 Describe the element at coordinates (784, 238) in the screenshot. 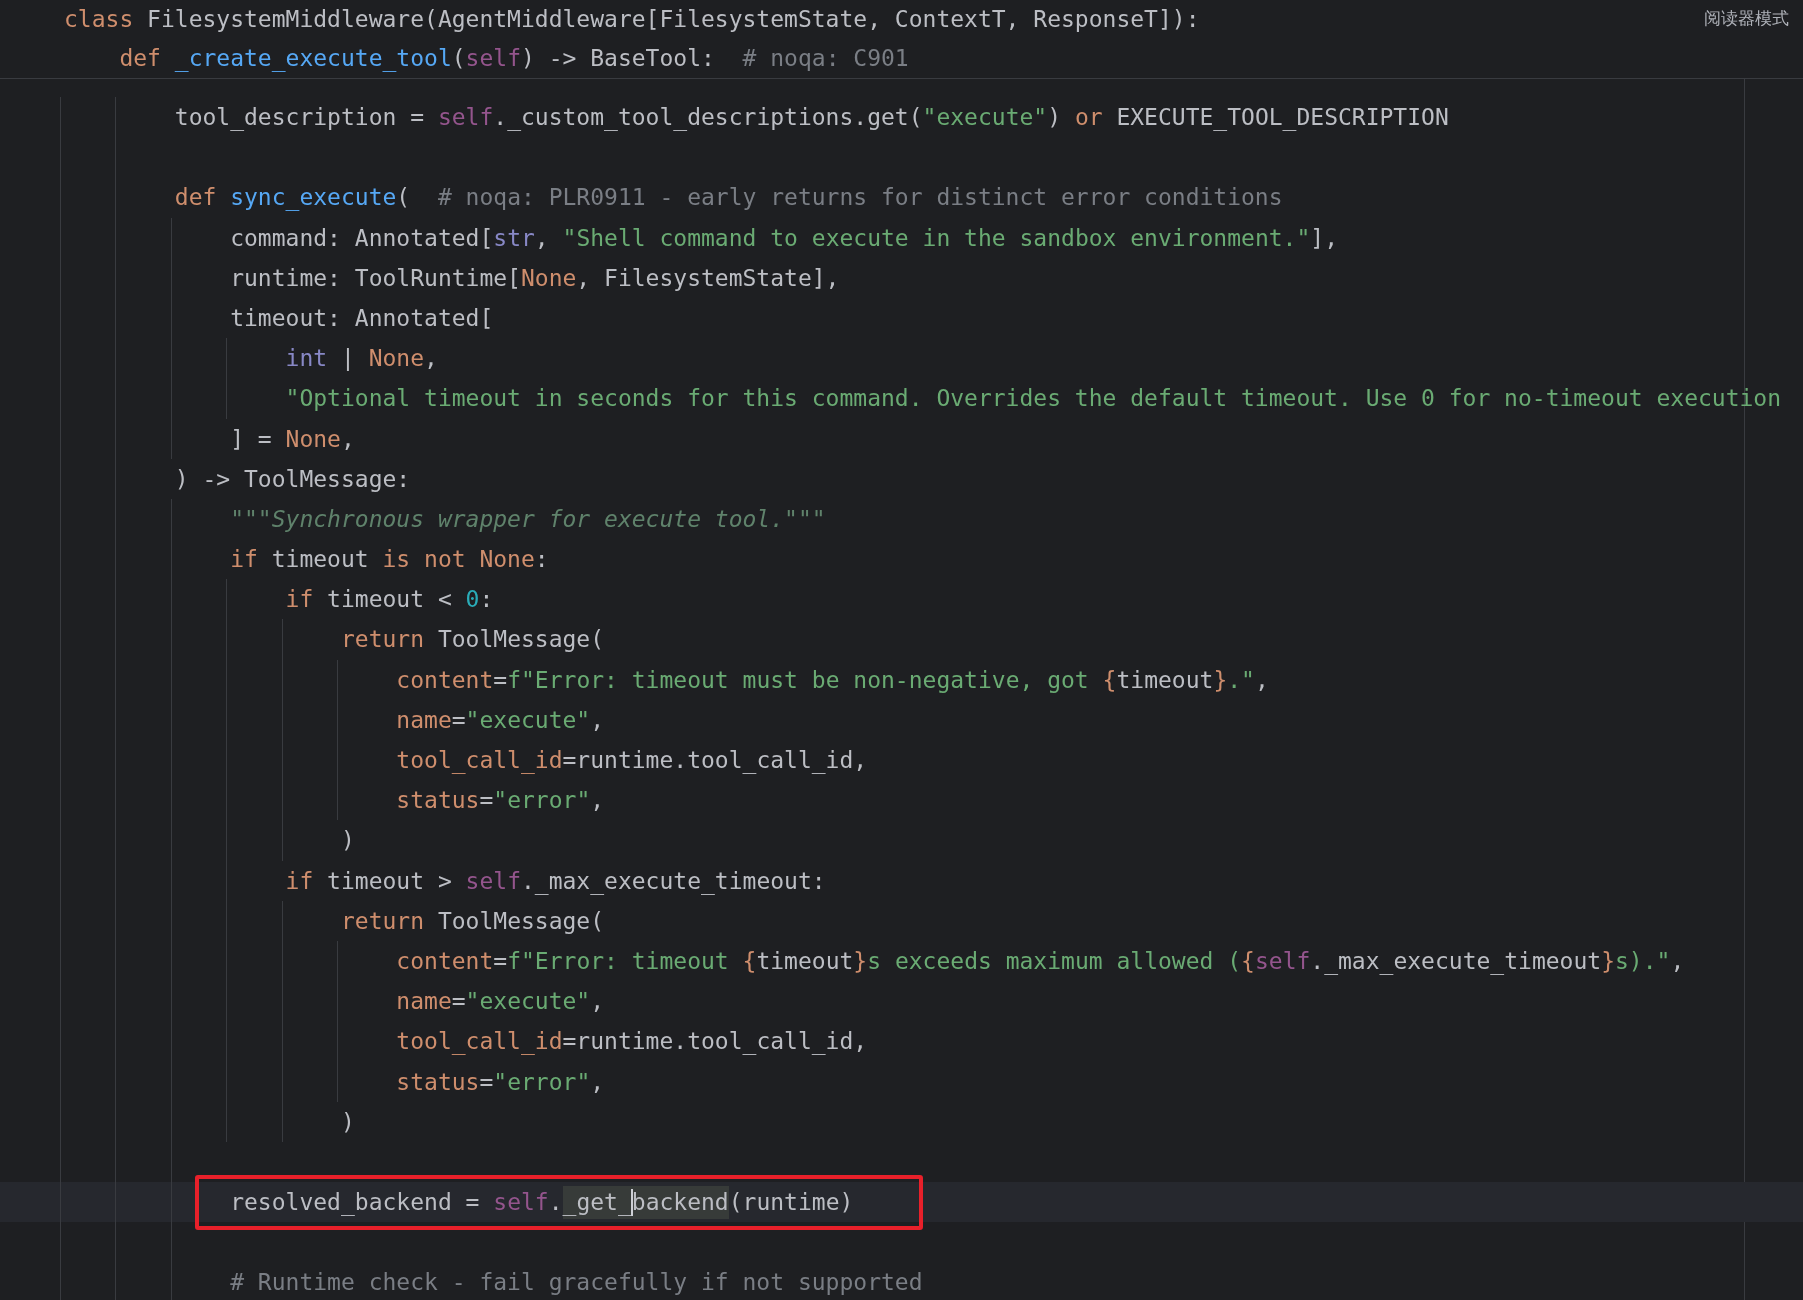

I see `code-line: command: Annotated[str, "Shell command to execute in the sandbox environment."],` at that location.